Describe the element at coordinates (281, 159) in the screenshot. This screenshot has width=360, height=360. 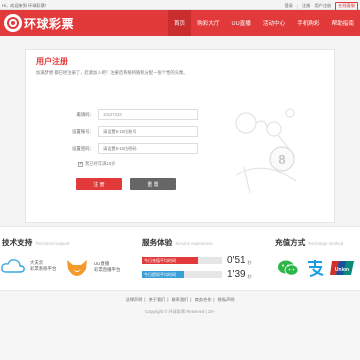
I see `svg-text: 8` at that location.